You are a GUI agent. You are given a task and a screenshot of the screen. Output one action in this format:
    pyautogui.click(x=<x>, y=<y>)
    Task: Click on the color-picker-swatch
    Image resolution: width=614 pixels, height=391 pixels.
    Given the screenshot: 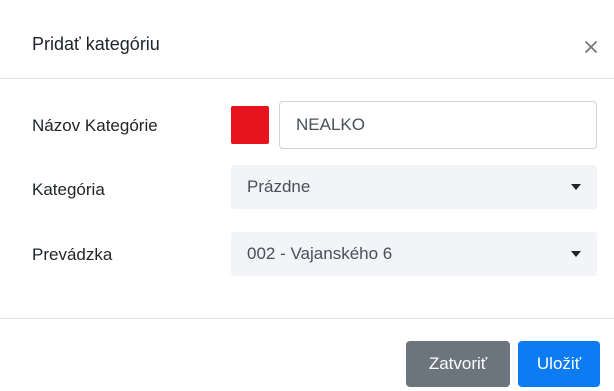 What is the action you would take?
    pyautogui.click(x=250, y=125)
    